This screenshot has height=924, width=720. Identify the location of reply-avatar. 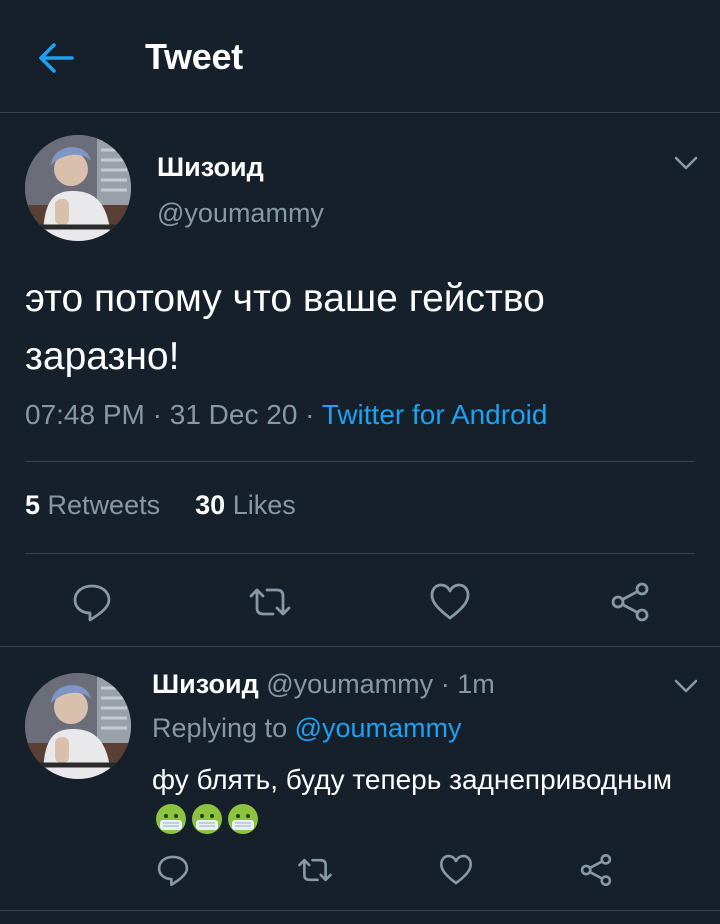
(78, 726).